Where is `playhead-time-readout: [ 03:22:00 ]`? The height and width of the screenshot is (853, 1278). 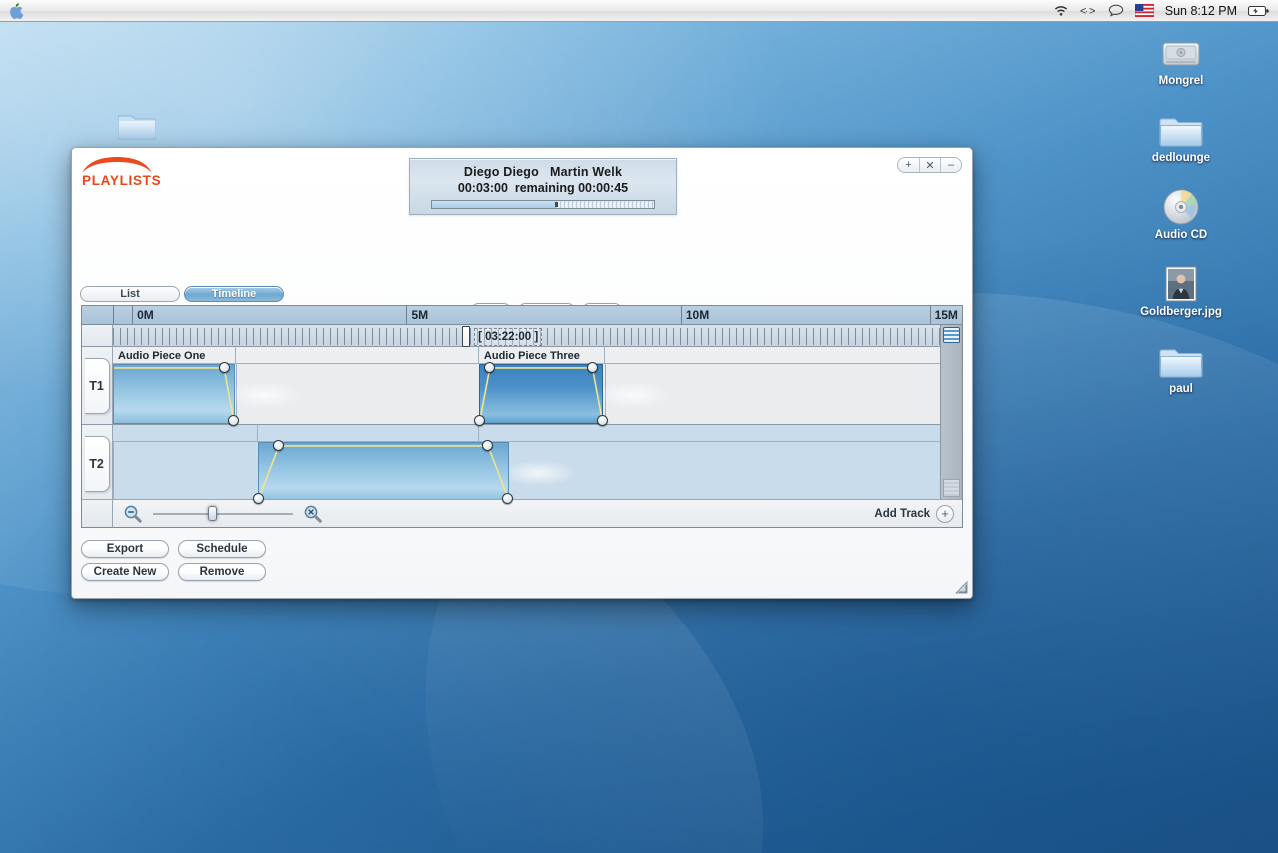 playhead-time-readout: [ 03:22:00 ] is located at coordinates (508, 337).